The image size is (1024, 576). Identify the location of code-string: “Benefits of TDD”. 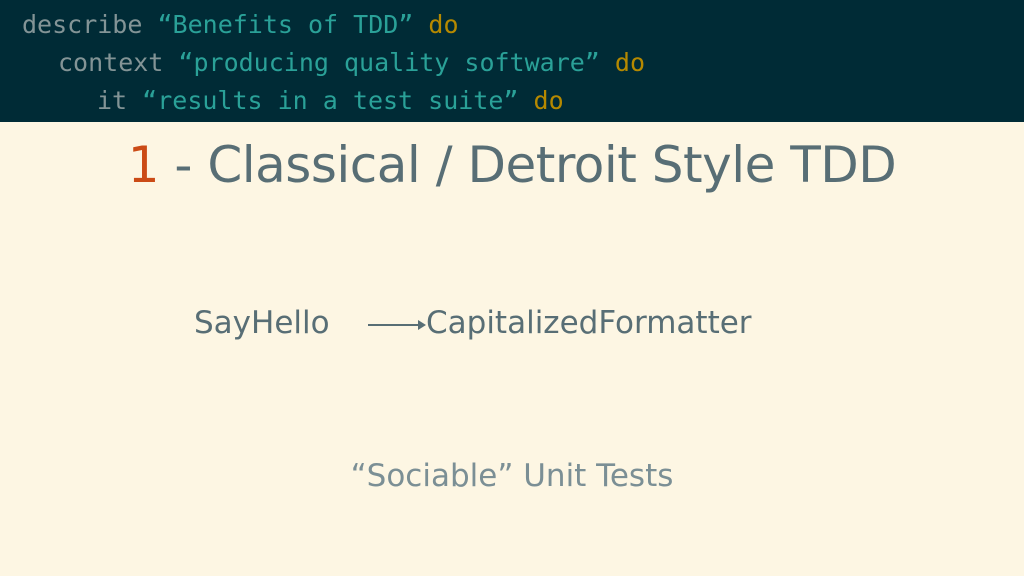
(285, 24).